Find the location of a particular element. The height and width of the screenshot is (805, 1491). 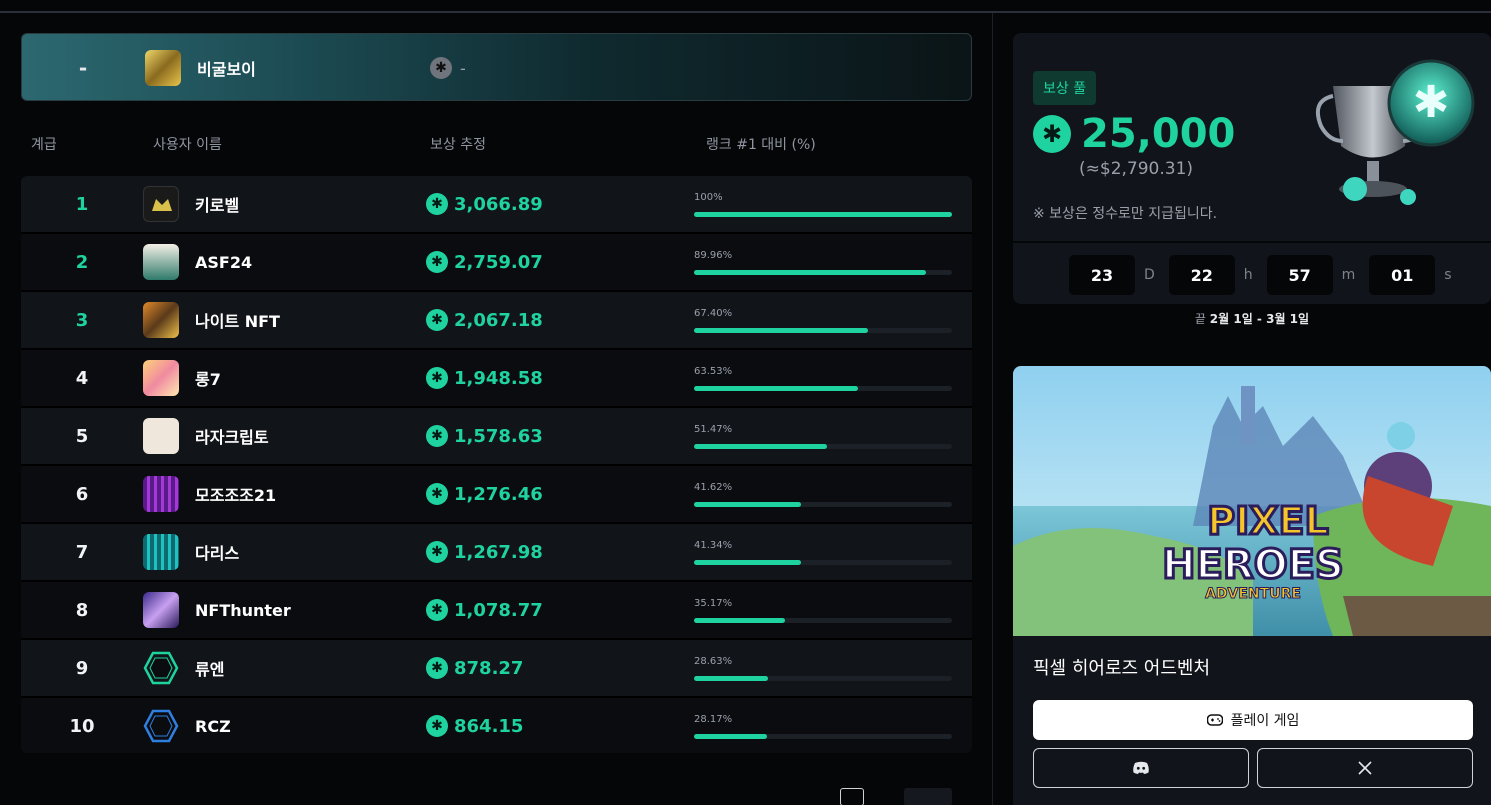

my-rank-row: - 비굴보이 ✱ - is located at coordinates (496, 67).